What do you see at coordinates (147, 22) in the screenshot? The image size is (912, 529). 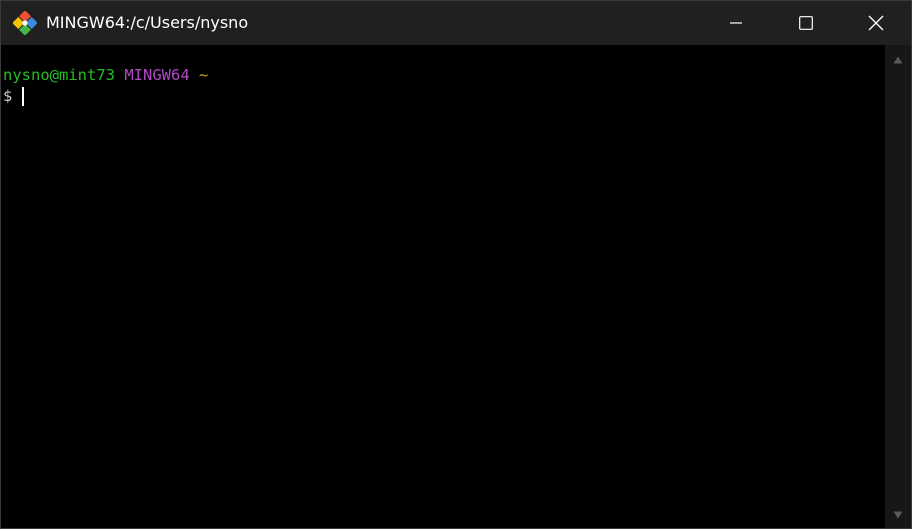 I see `window-title: MINGW64:/c/Users/nysno` at bounding box center [147, 22].